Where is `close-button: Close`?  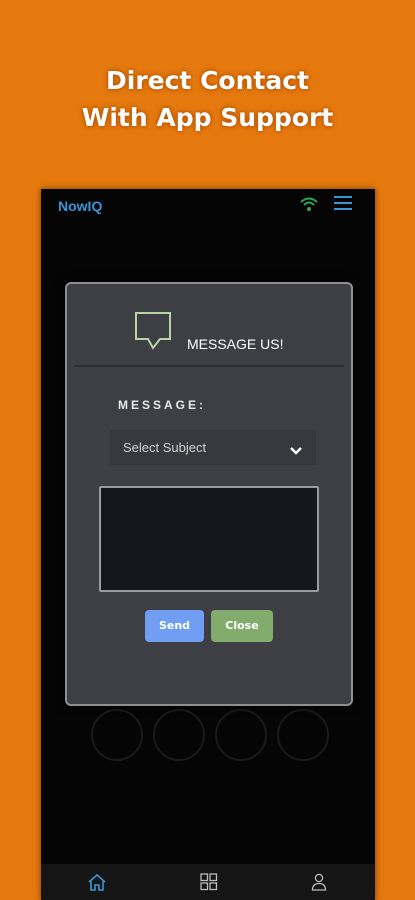
close-button: Close is located at coordinates (242, 626).